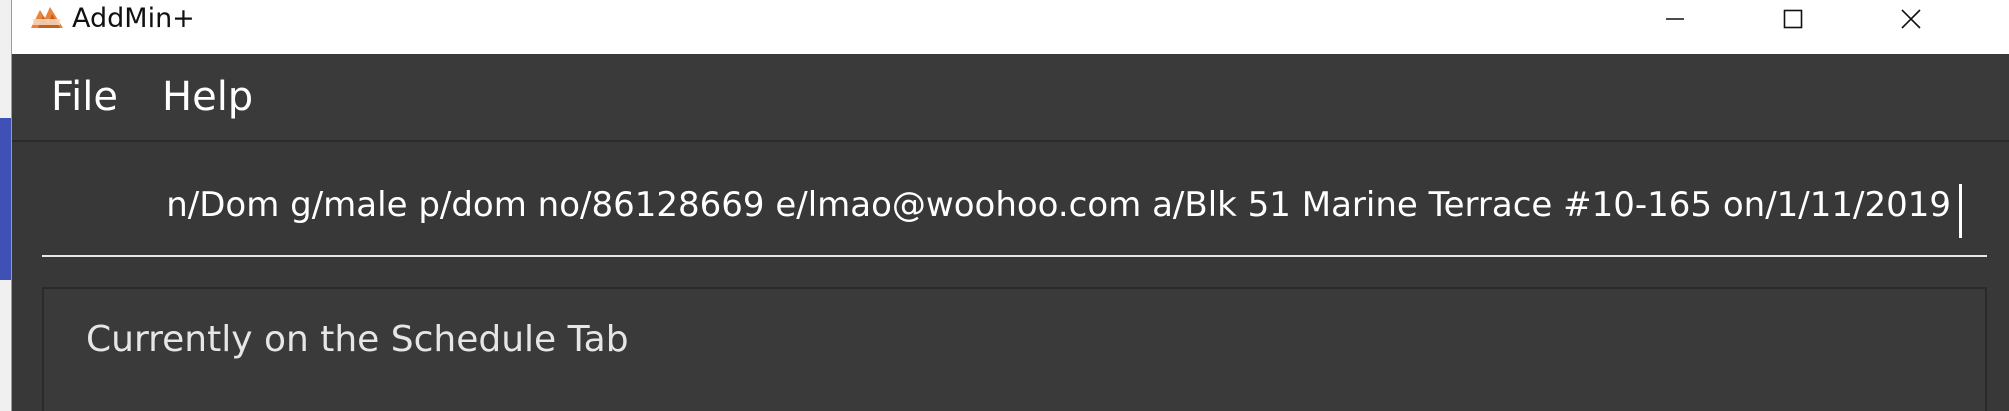  I want to click on minimize-icon, so click(1675, 19).